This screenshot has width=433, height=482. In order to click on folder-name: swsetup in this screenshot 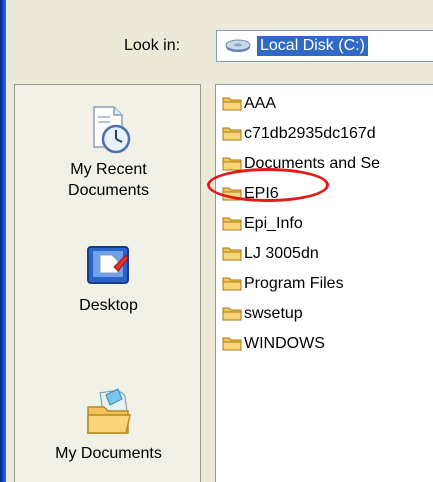, I will do `click(273, 313)`.